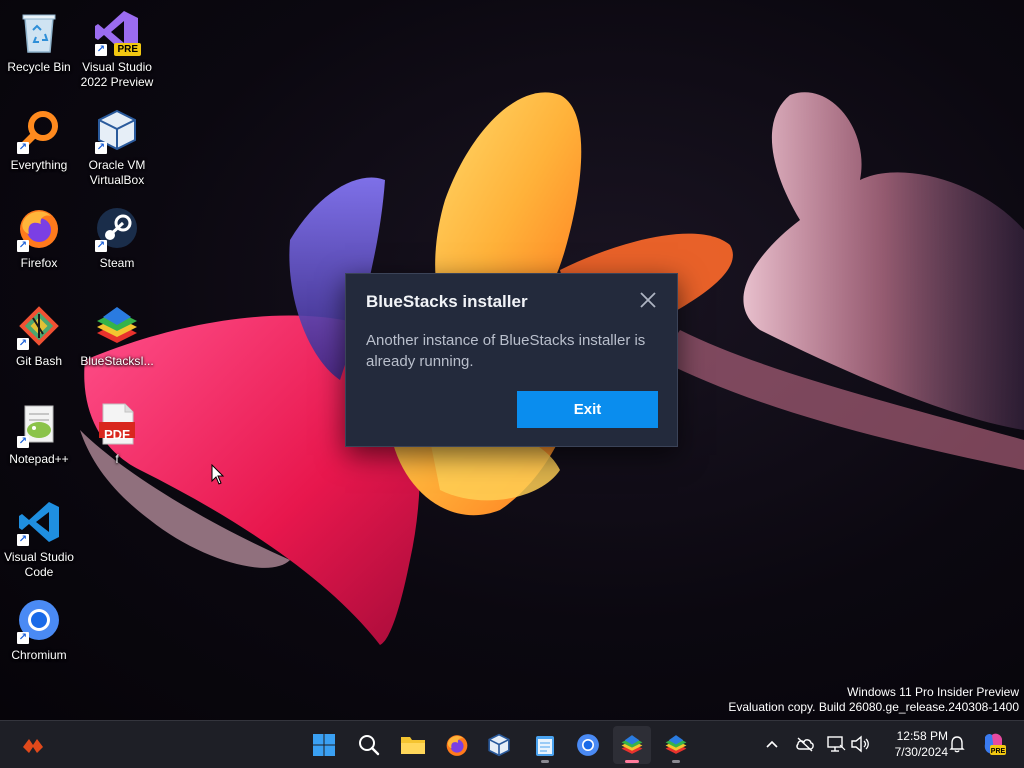 The width and height of the screenshot is (1024, 768). I want to click on close-button, so click(648, 300).